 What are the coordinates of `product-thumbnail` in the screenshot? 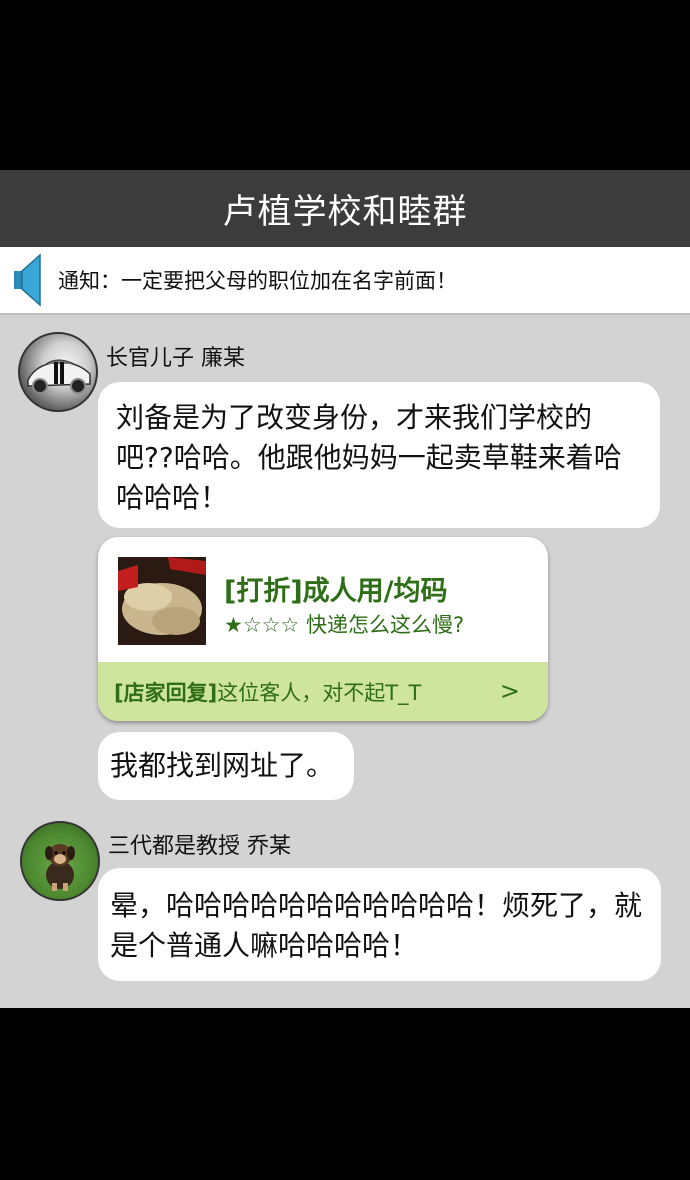 It's located at (162, 601).